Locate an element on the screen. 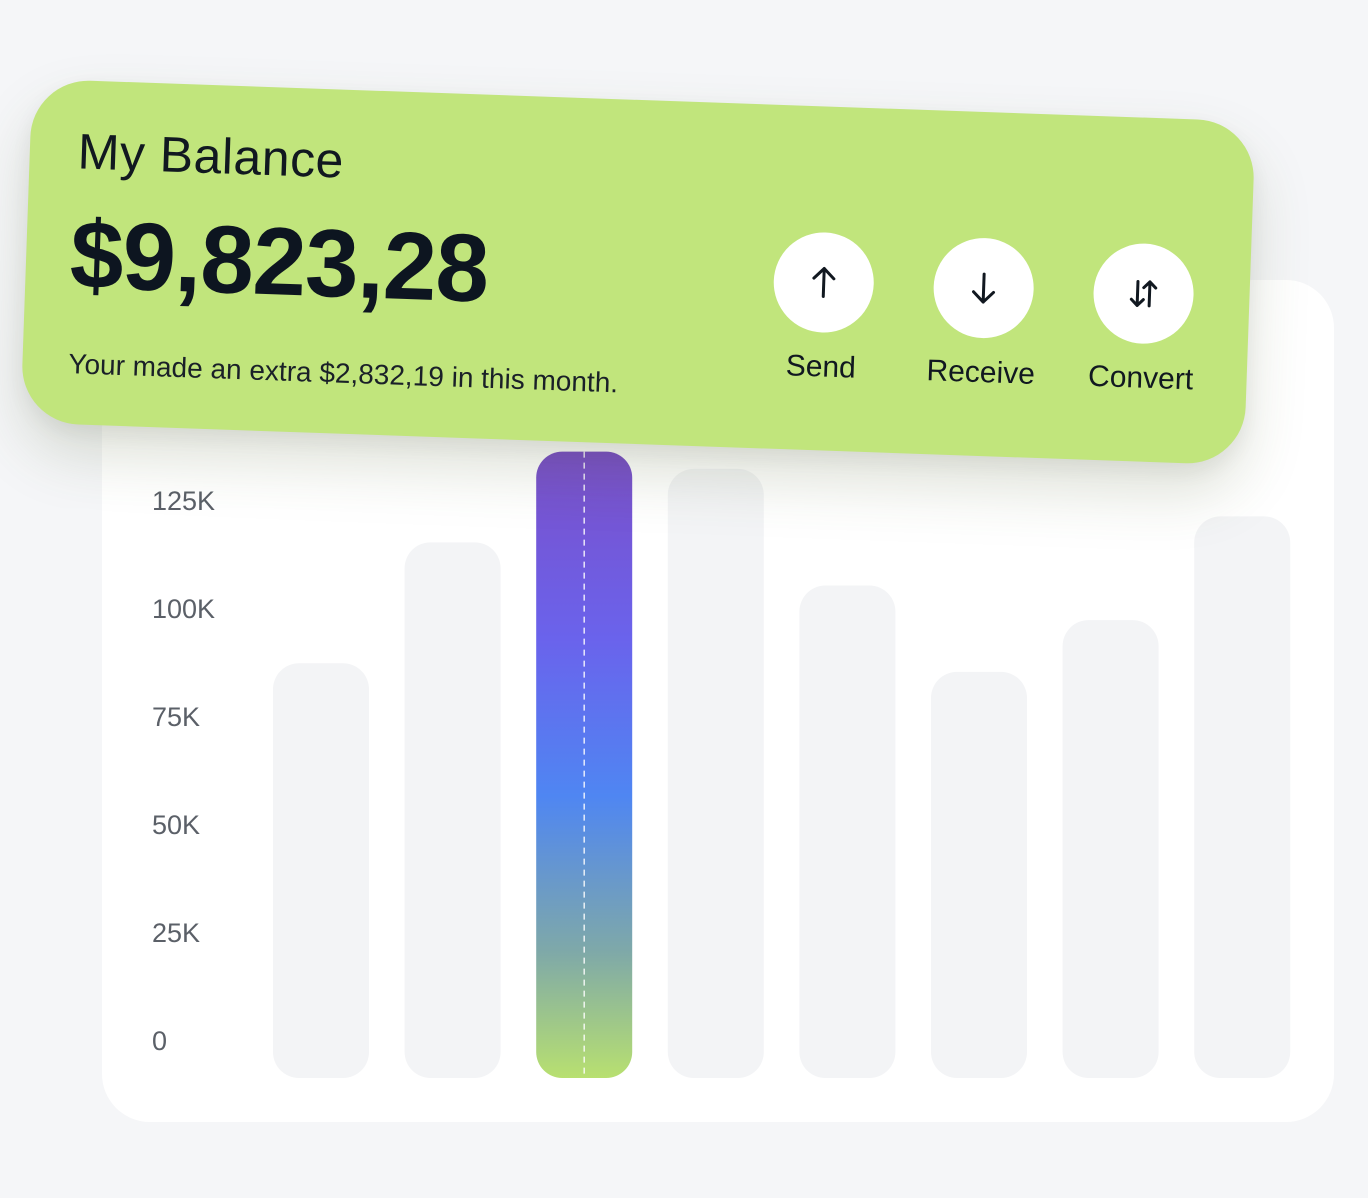 The image size is (1368, 1198). send-button: Send is located at coordinates (822, 308).